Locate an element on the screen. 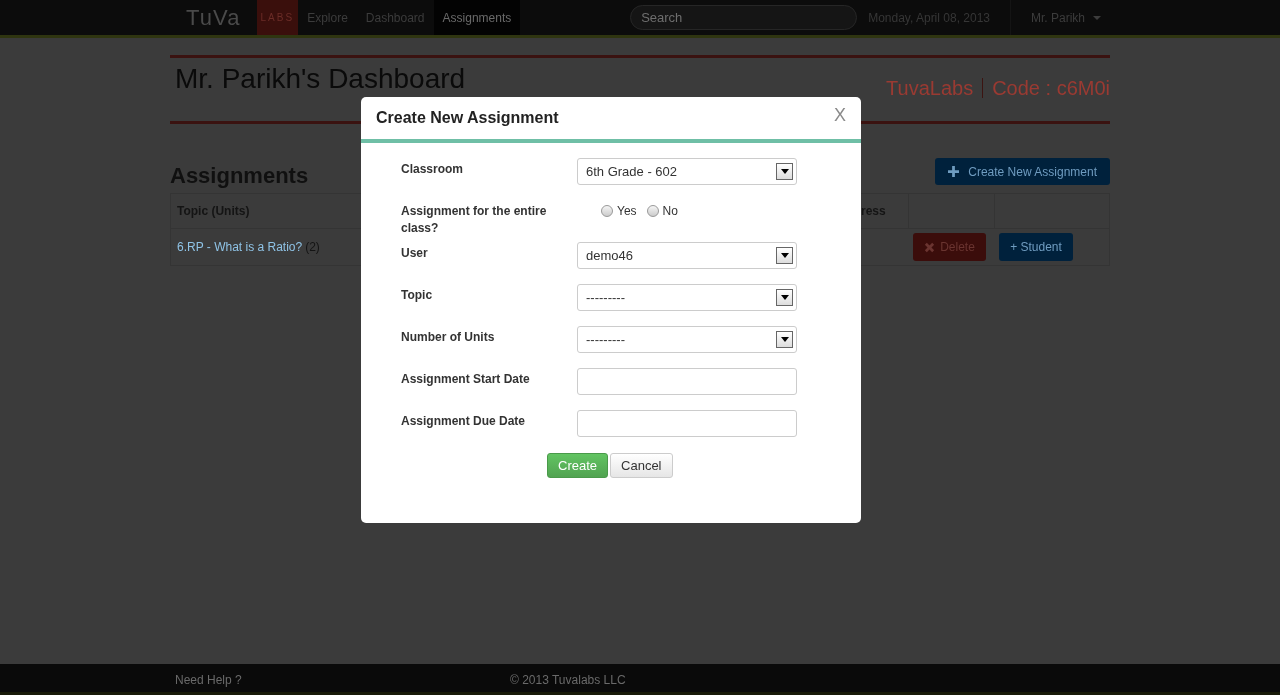 Image resolution: width=1280 pixels, height=695 pixels. plus-icon is located at coordinates (954, 171).